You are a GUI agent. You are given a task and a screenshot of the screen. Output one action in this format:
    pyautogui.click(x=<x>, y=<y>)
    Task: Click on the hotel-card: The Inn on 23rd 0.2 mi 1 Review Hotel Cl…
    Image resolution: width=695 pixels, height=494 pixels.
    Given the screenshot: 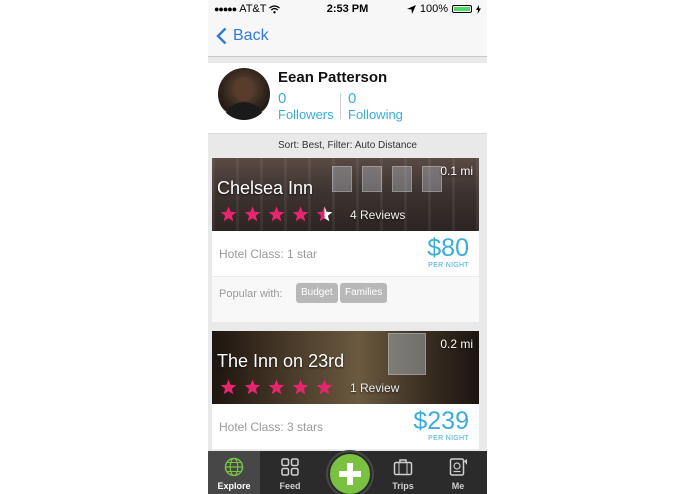 What is the action you would take?
    pyautogui.click(x=345, y=390)
    